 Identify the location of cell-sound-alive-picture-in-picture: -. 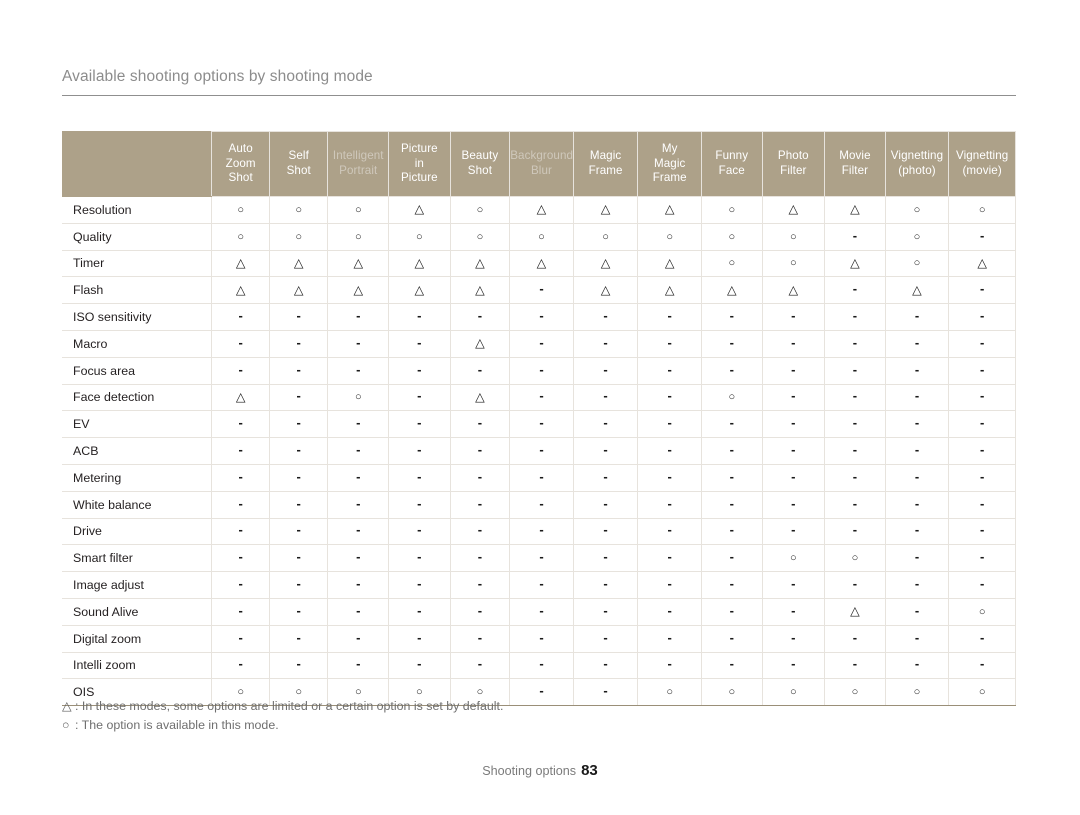
(419, 611).